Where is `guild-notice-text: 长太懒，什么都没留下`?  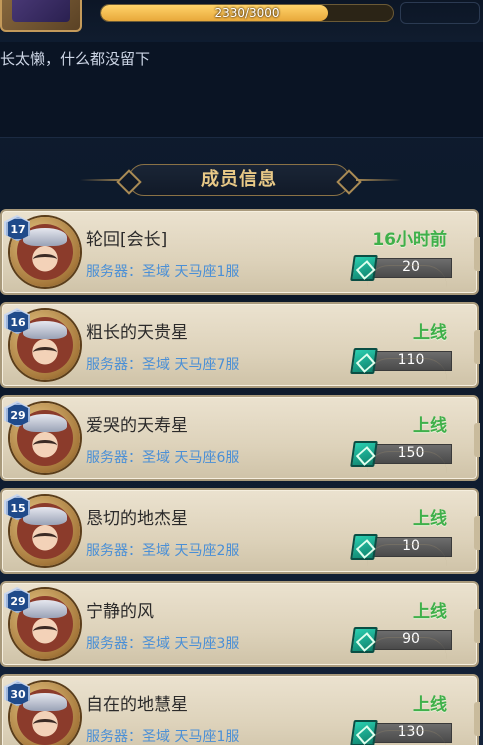 guild-notice-text: 长太懒，什么都没留下 is located at coordinates (75, 59).